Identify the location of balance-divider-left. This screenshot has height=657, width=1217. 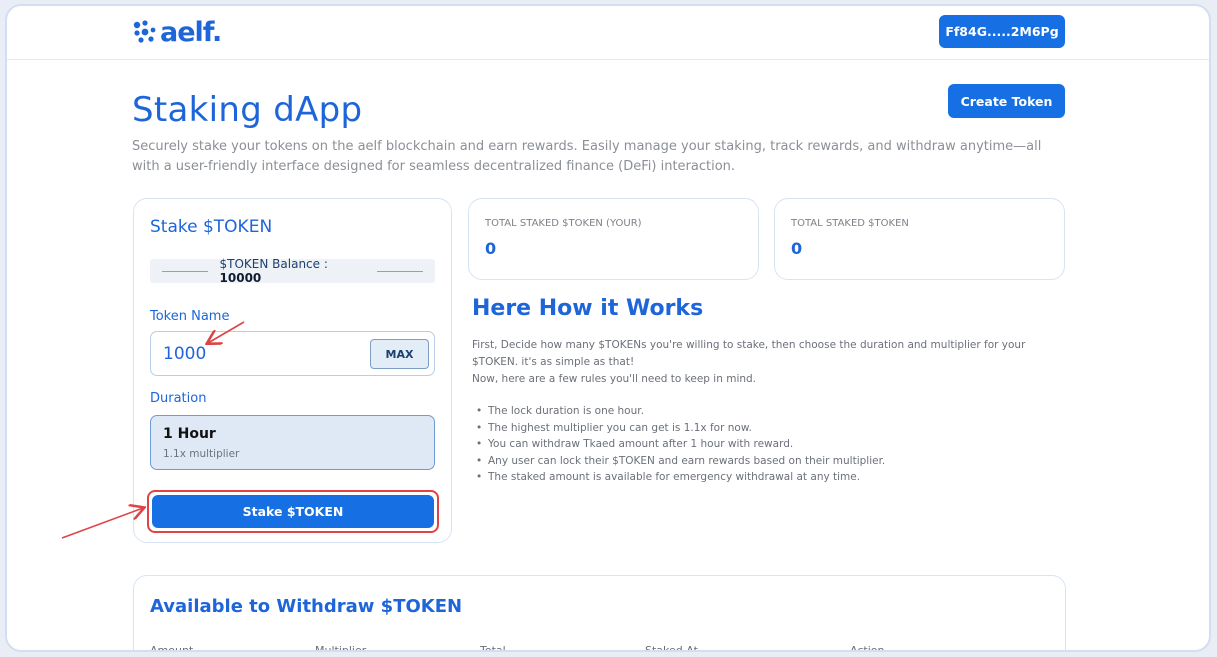
(185, 271).